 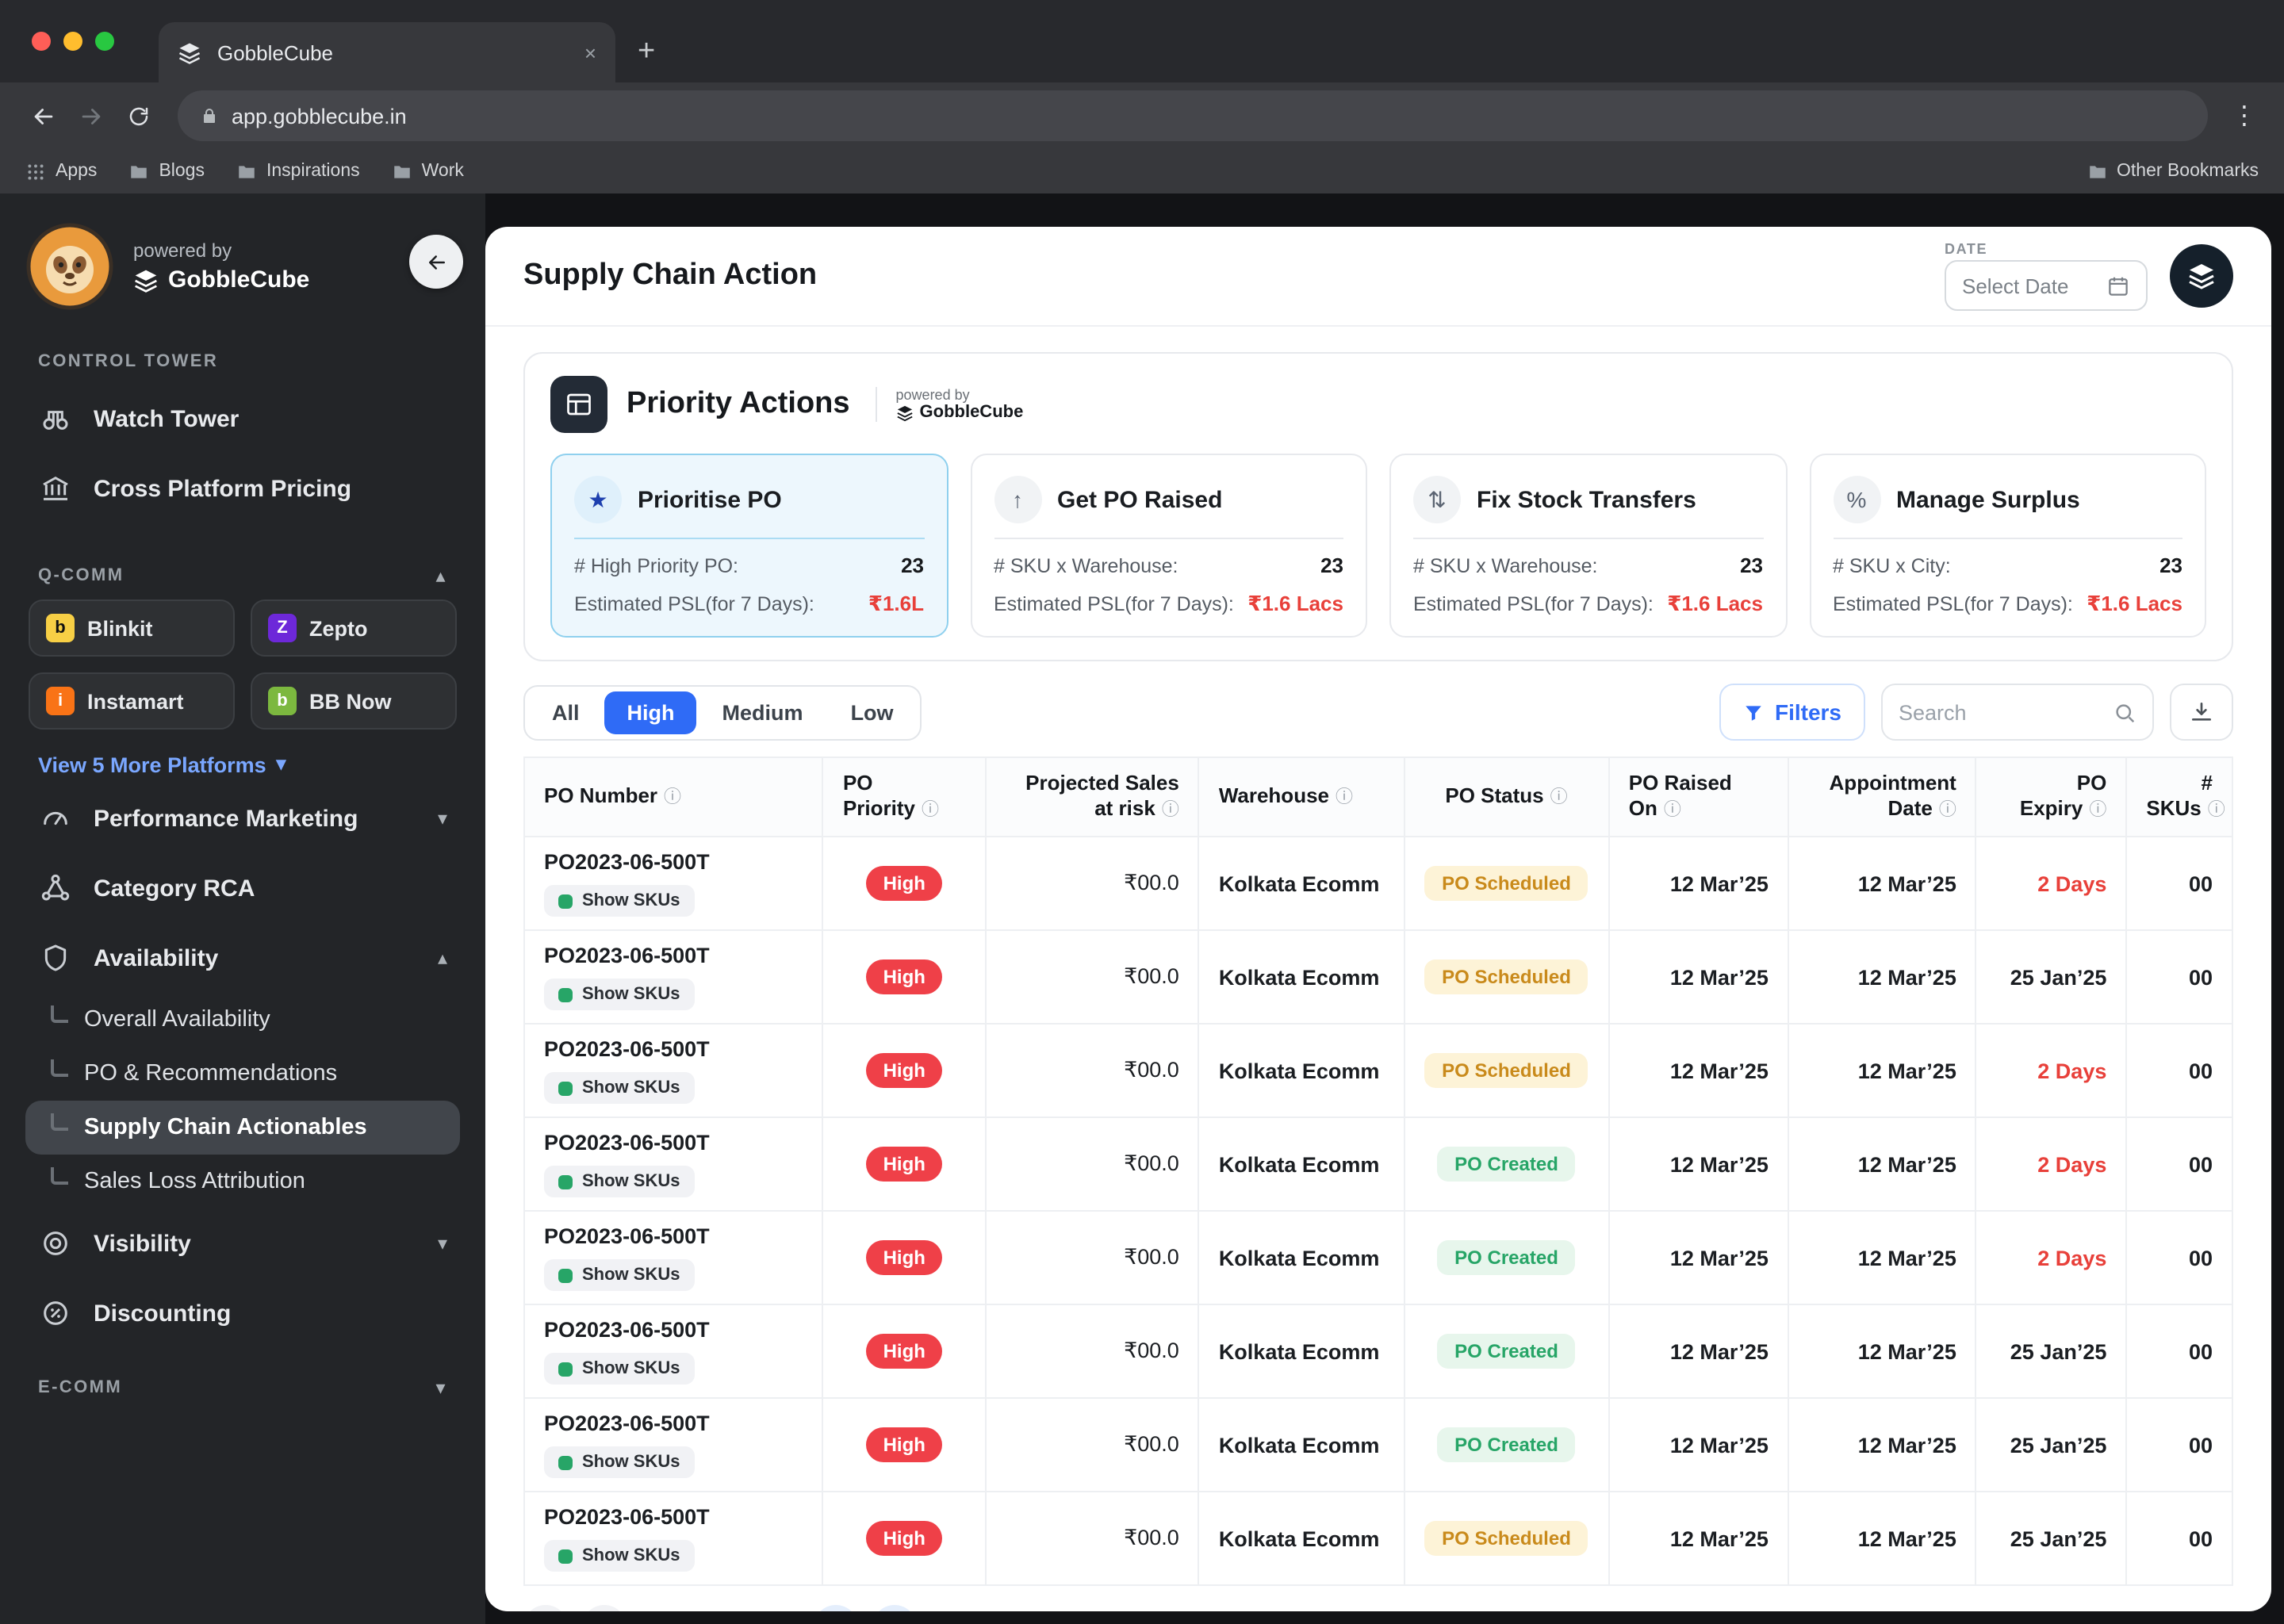 I want to click on other-bookmarks: Other Bookmarks, so click(x=2173, y=171).